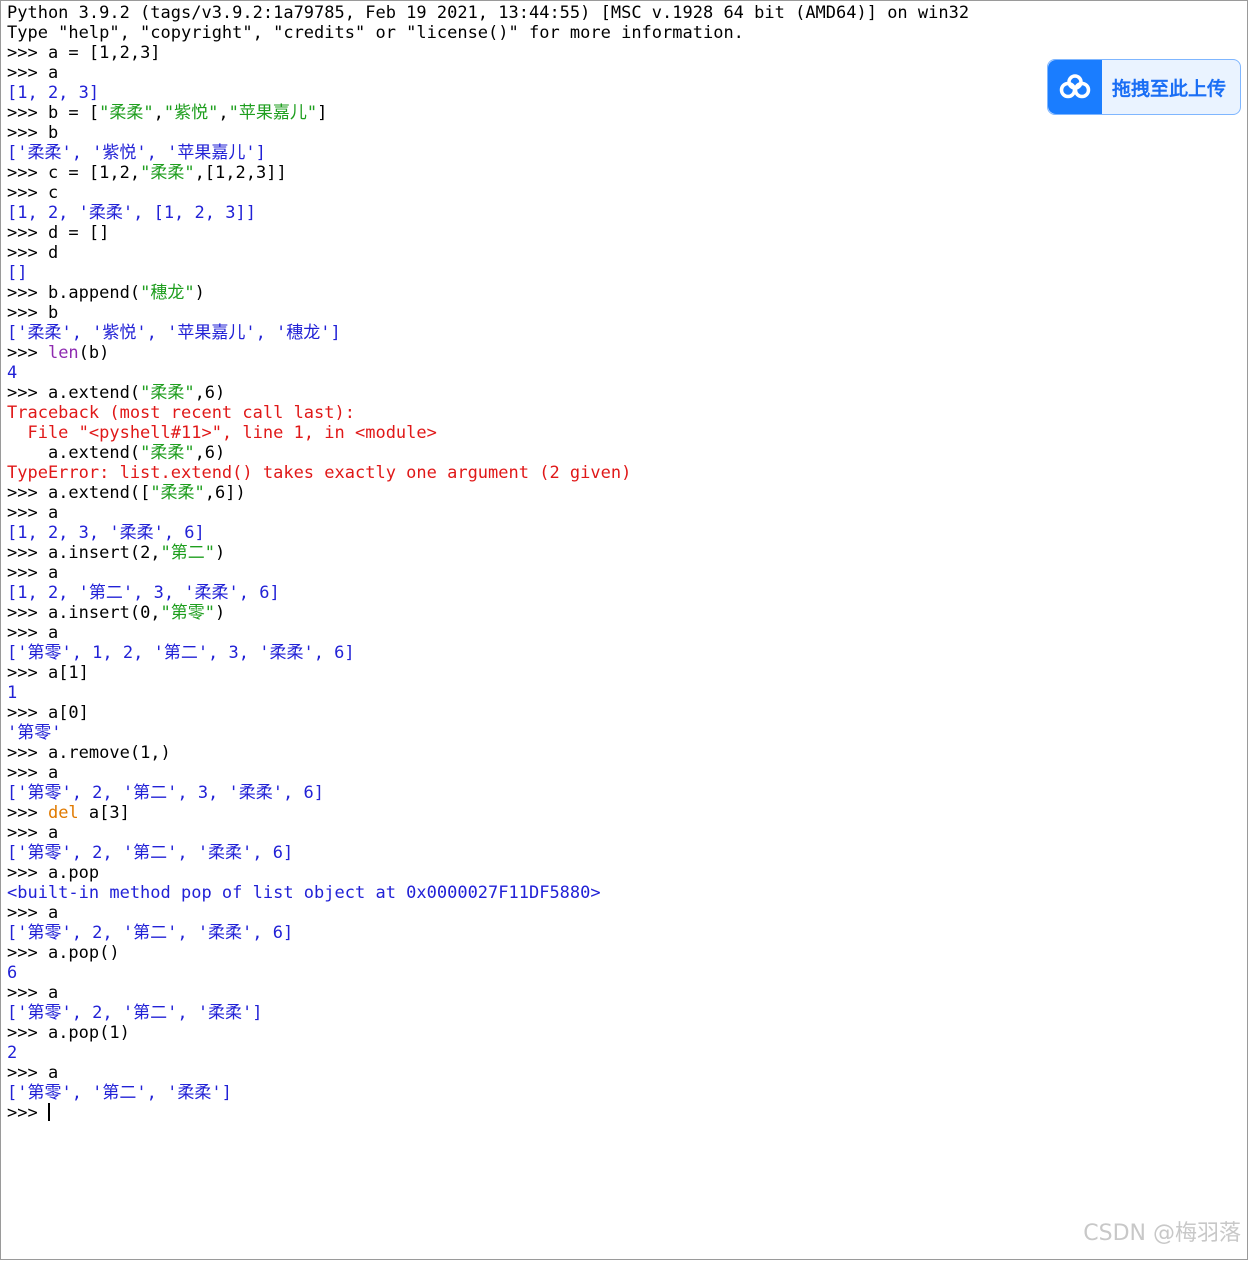  Describe the element at coordinates (622, 973) in the screenshot. I see `console-line: 6` at that location.